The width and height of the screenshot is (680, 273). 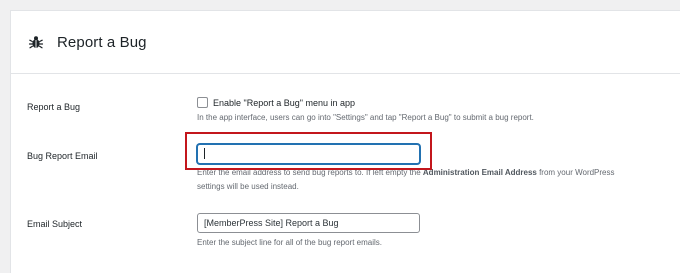 I want to click on email-subject-input, so click(x=308, y=223).